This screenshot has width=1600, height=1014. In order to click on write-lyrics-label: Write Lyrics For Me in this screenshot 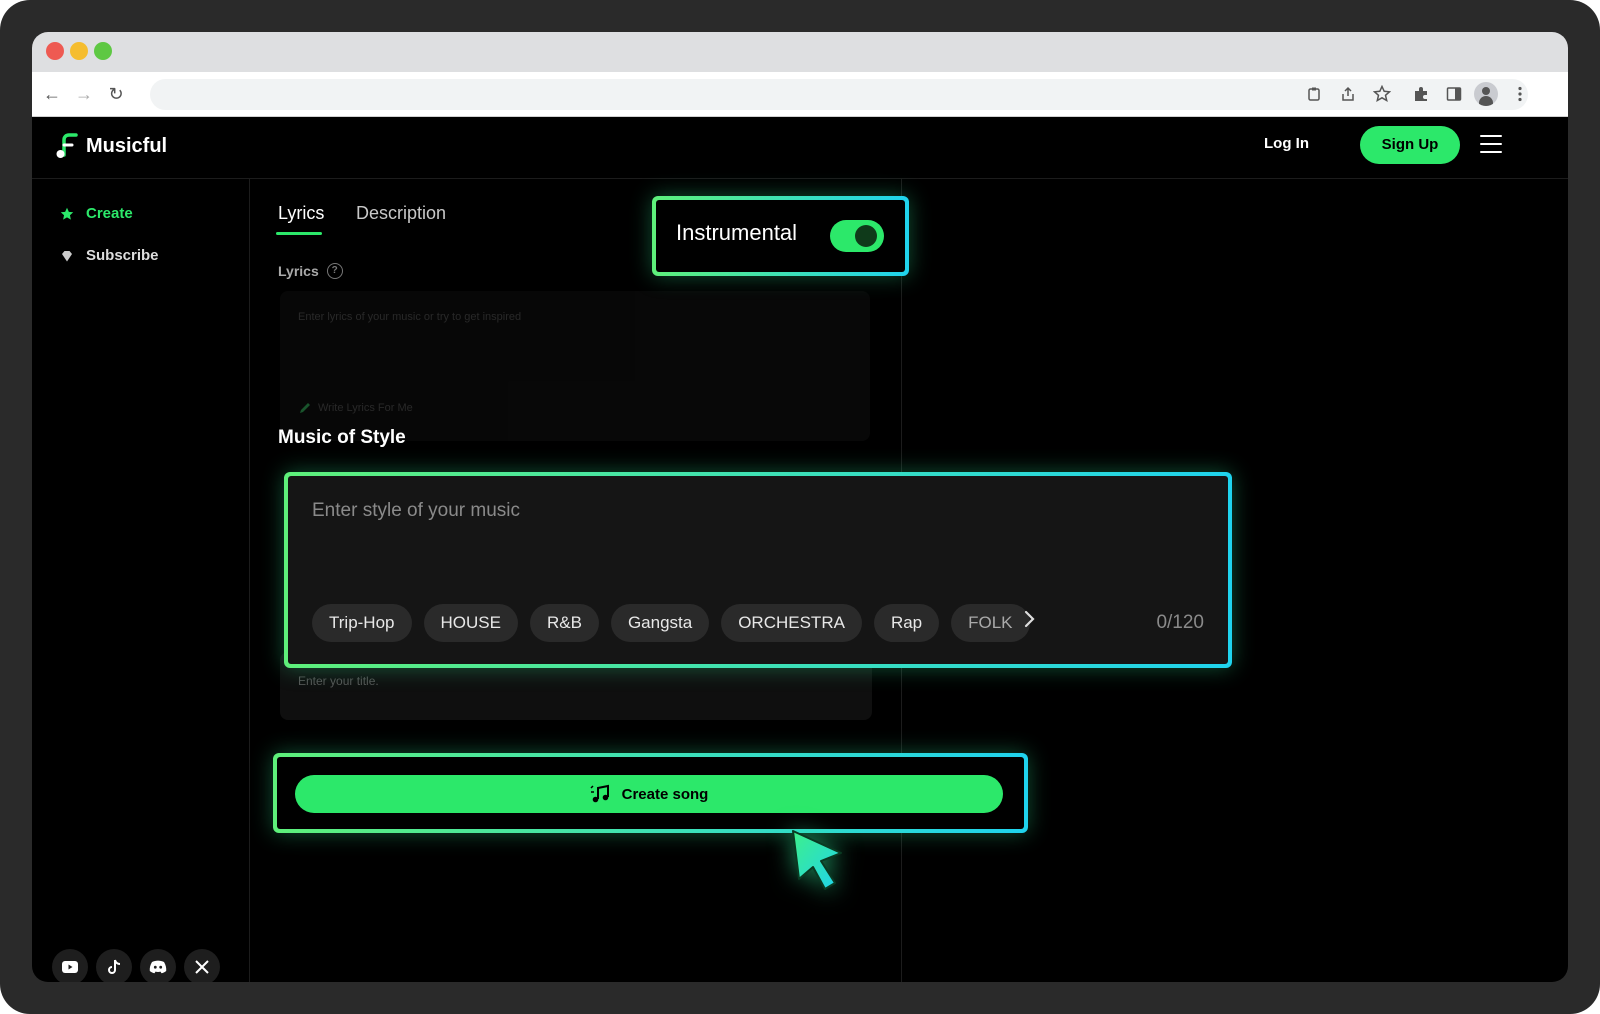, I will do `click(365, 408)`.